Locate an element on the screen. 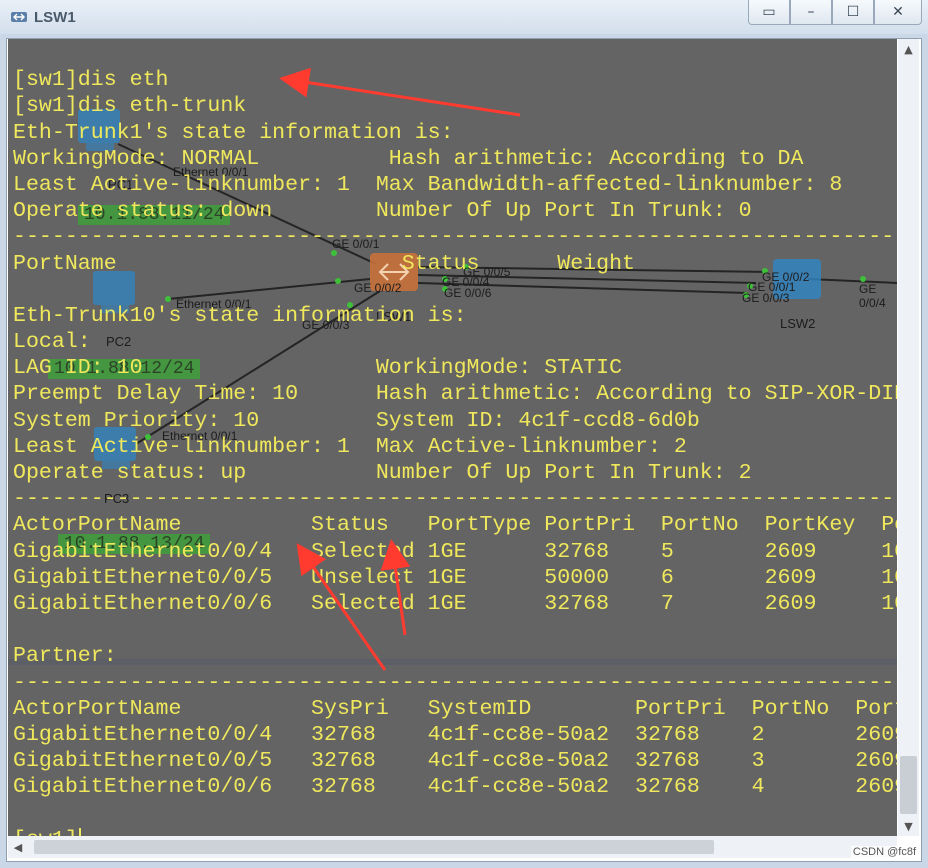  minimize-button: – is located at coordinates (811, 12).